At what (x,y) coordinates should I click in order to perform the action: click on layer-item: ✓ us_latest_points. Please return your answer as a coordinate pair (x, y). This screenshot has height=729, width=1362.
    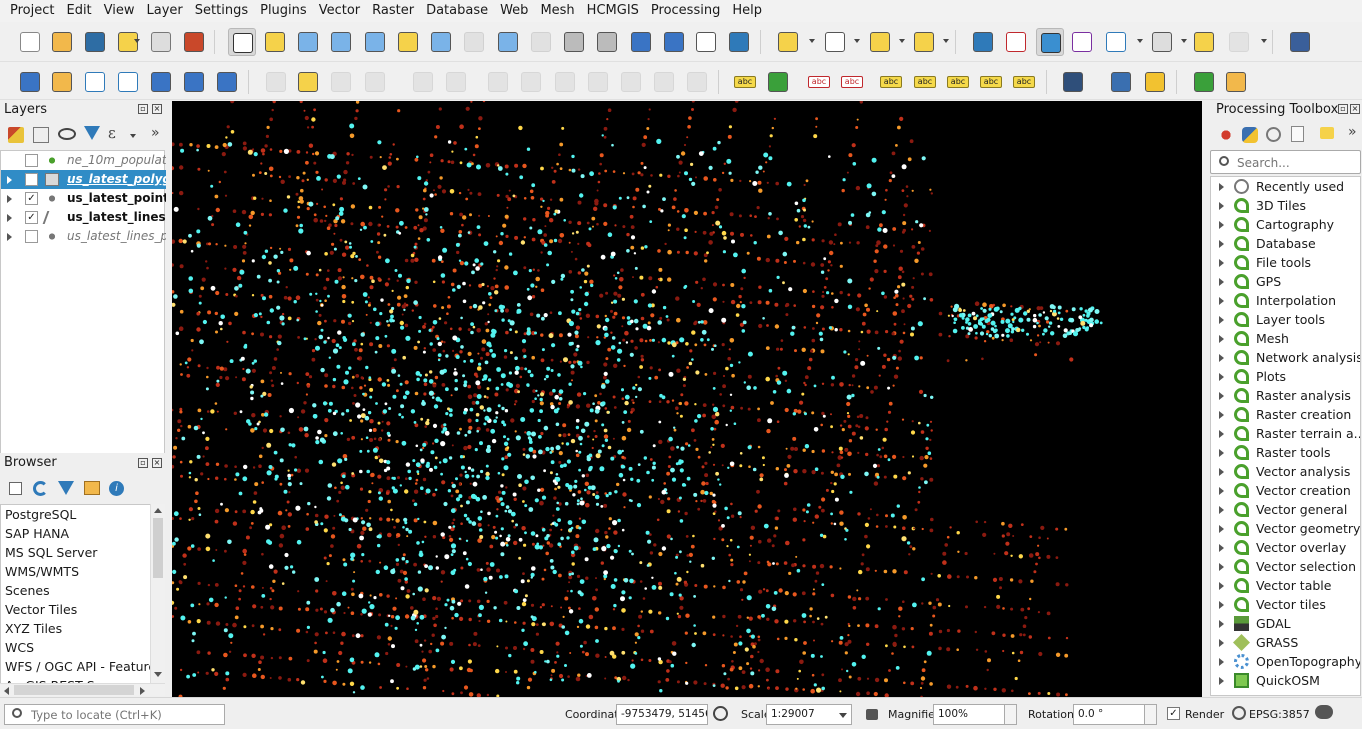
    Looking at the image, I should click on (83, 198).